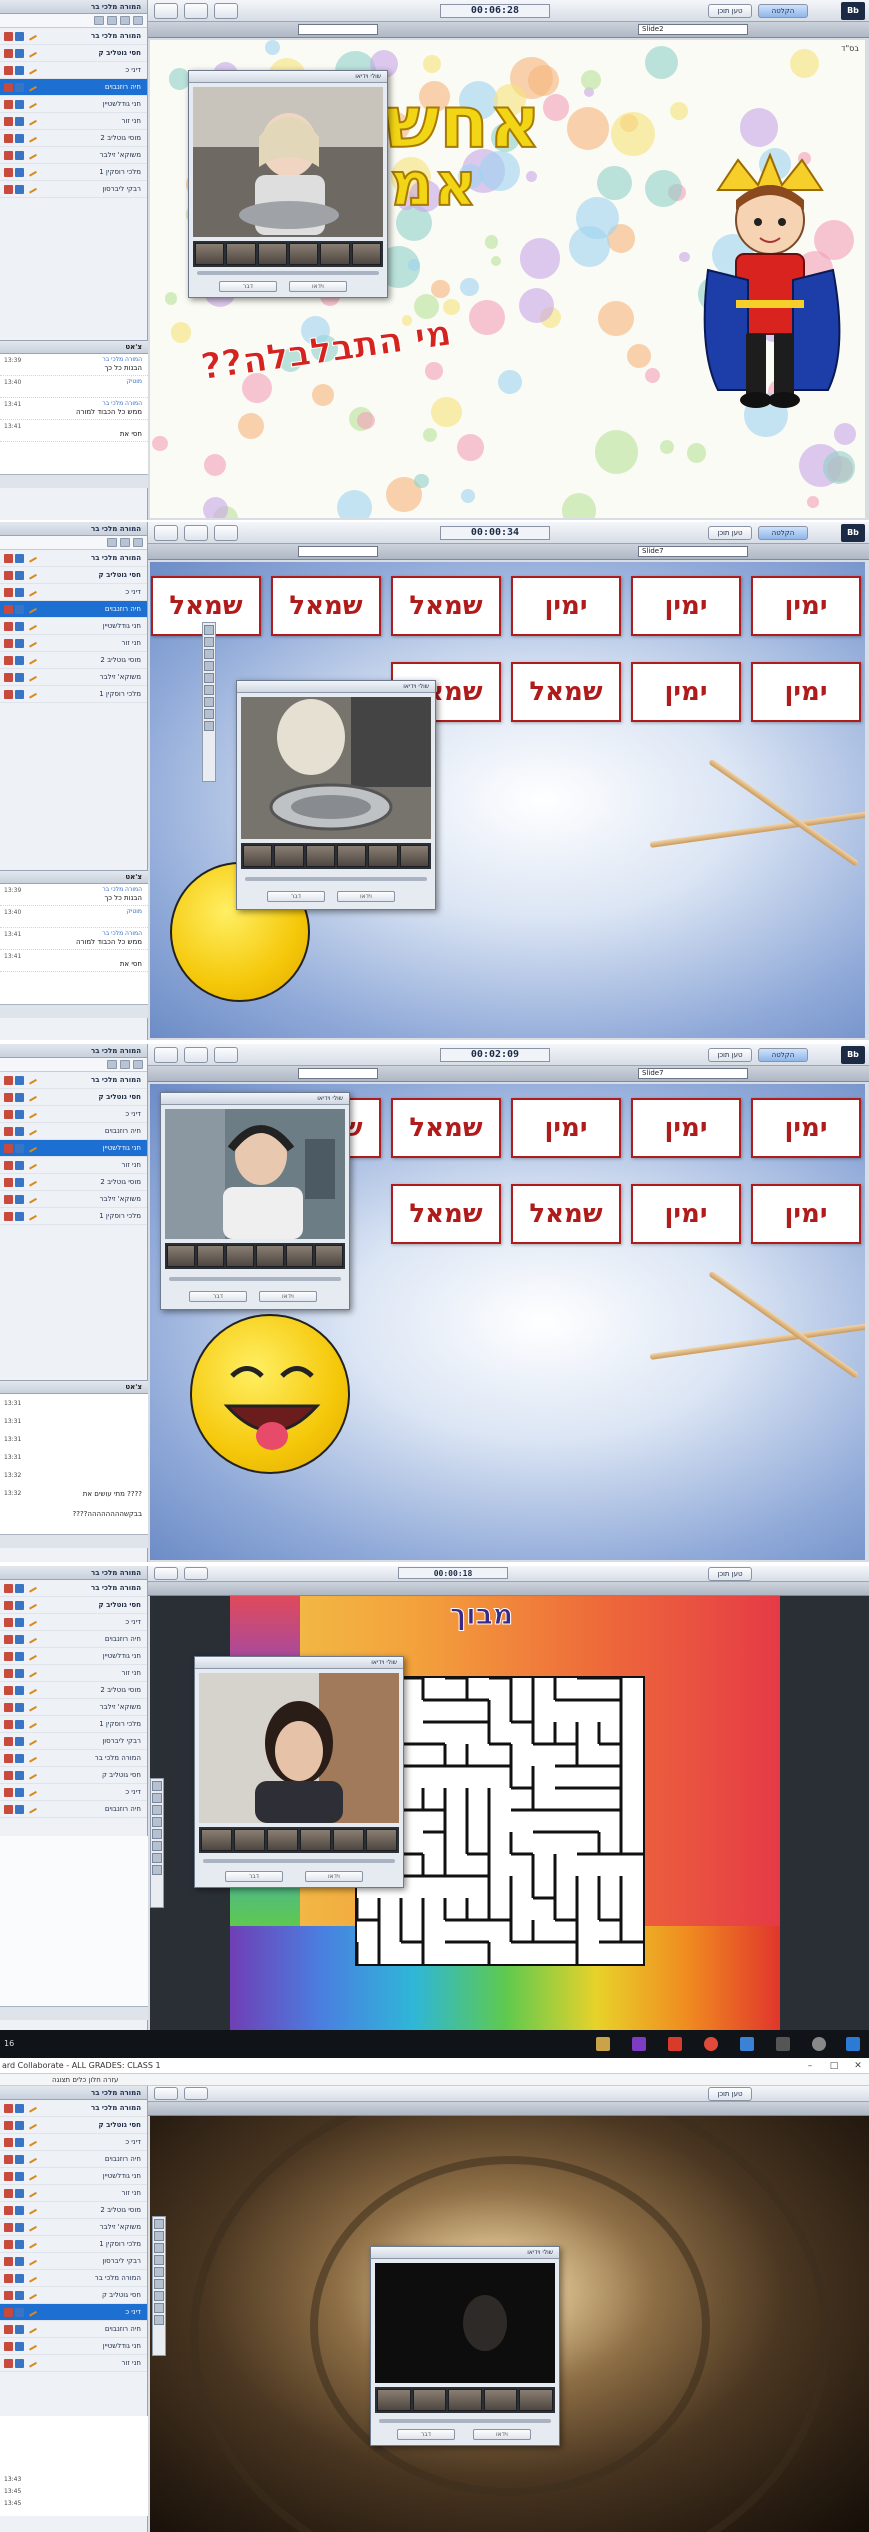  I want to click on away-icon, so click(138, 20).